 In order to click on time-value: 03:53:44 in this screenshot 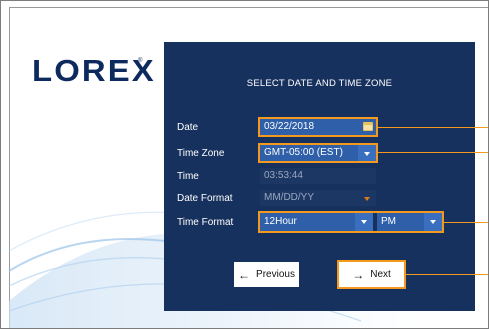, I will do `click(283, 175)`.